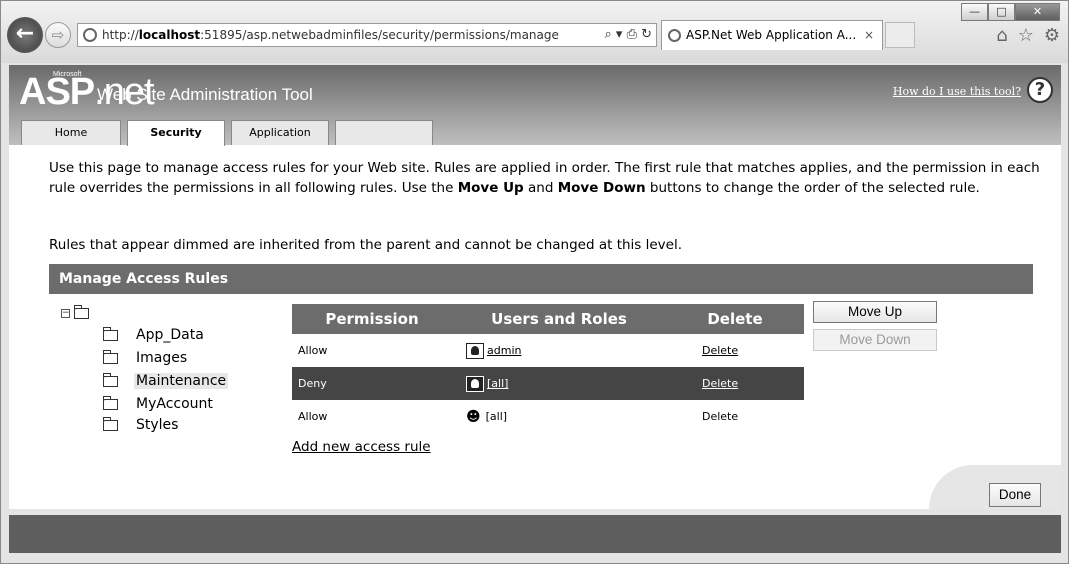  I want to click on forward-button: ⇨, so click(58, 35).